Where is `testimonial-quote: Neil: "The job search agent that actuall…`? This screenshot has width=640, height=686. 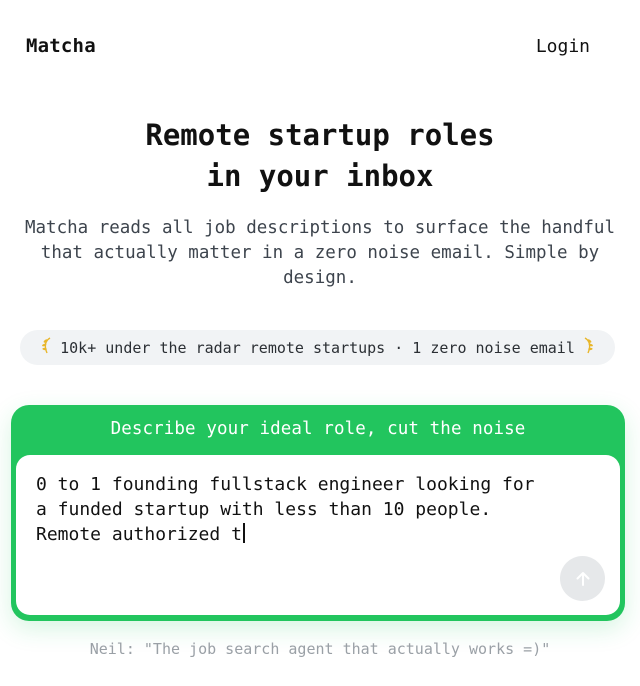 testimonial-quote: Neil: "The job search agent that actuall… is located at coordinates (320, 649).